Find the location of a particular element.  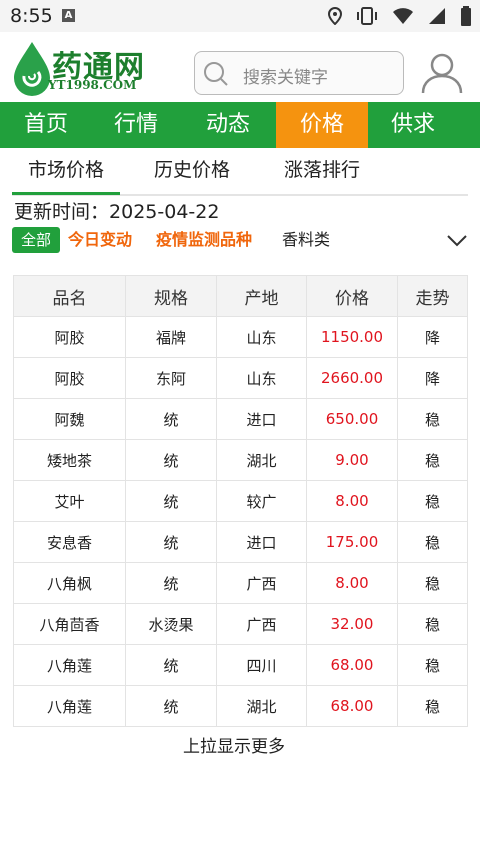

tab-rise-fall-rank: 涨落排行 is located at coordinates (322, 170).